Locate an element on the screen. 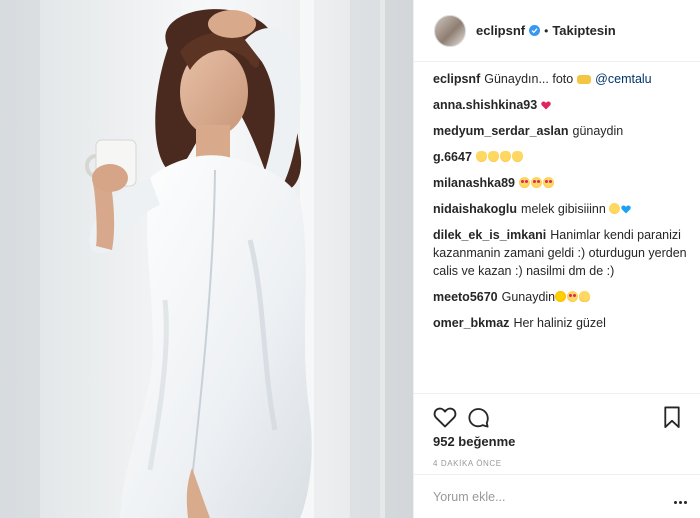 Image resolution: width=700 pixels, height=518 pixels. comment-item: medyum_serdar_aslan günaydin is located at coordinates (560, 131).